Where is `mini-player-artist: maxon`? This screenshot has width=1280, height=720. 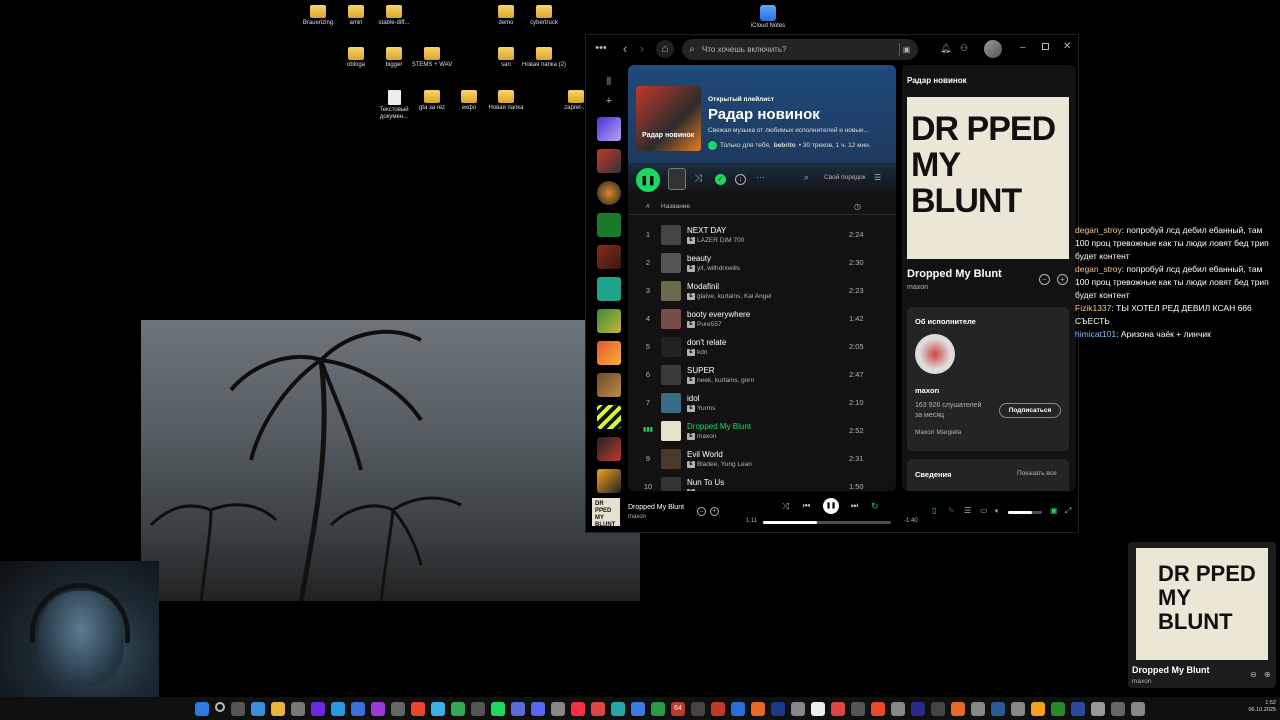
mini-player-artist: maxon is located at coordinates (1142, 681).